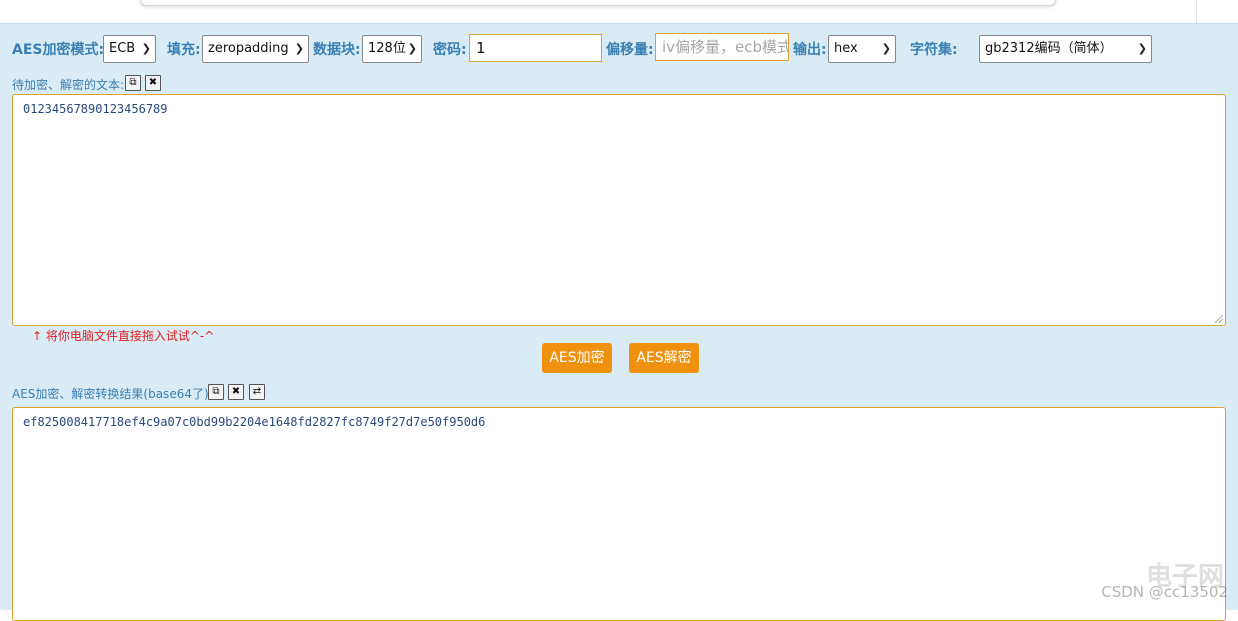  I want to click on input-text: 01234567890123456789, so click(95, 109).